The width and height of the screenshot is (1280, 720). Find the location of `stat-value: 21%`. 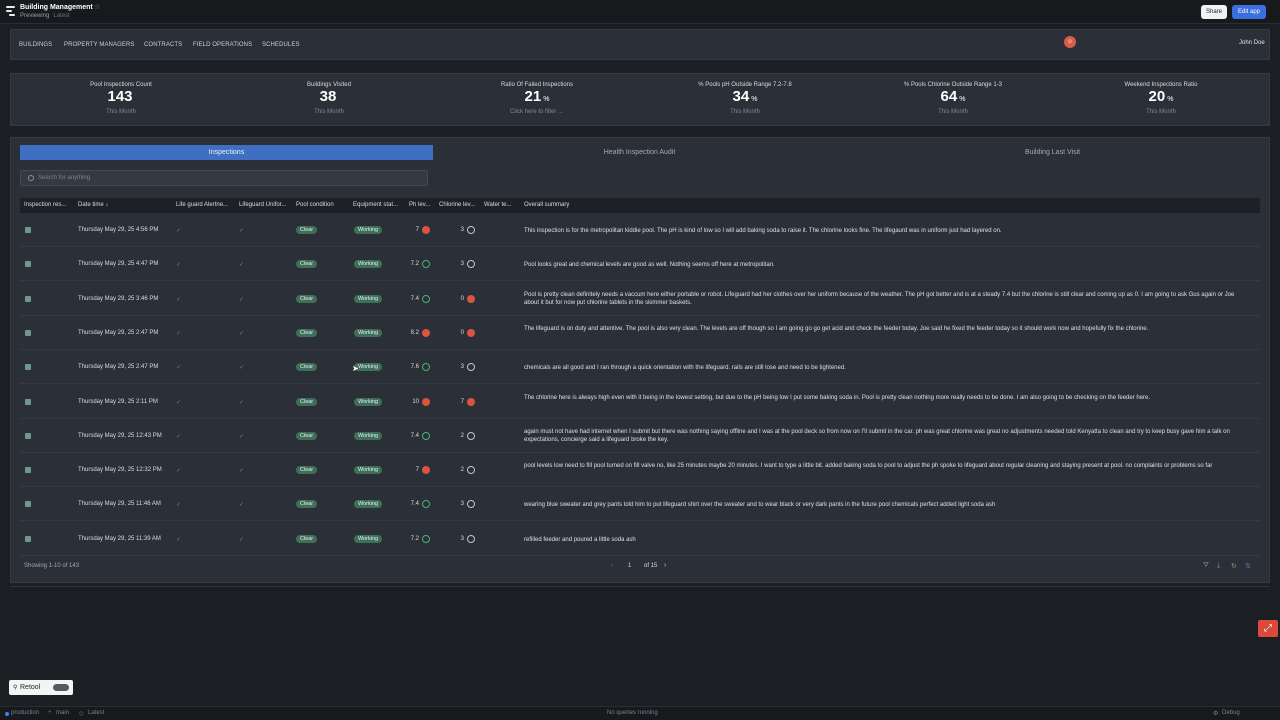

stat-value: 21% is located at coordinates (537, 98).